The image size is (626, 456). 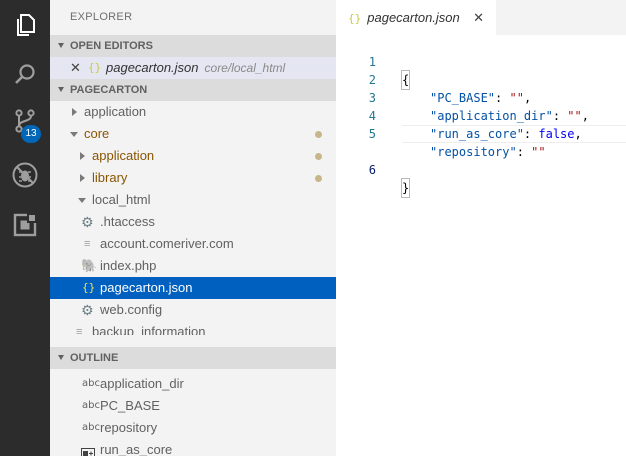 I want to click on tree-item-htaccess: ⚙ .htaccess, so click(x=193, y=222).